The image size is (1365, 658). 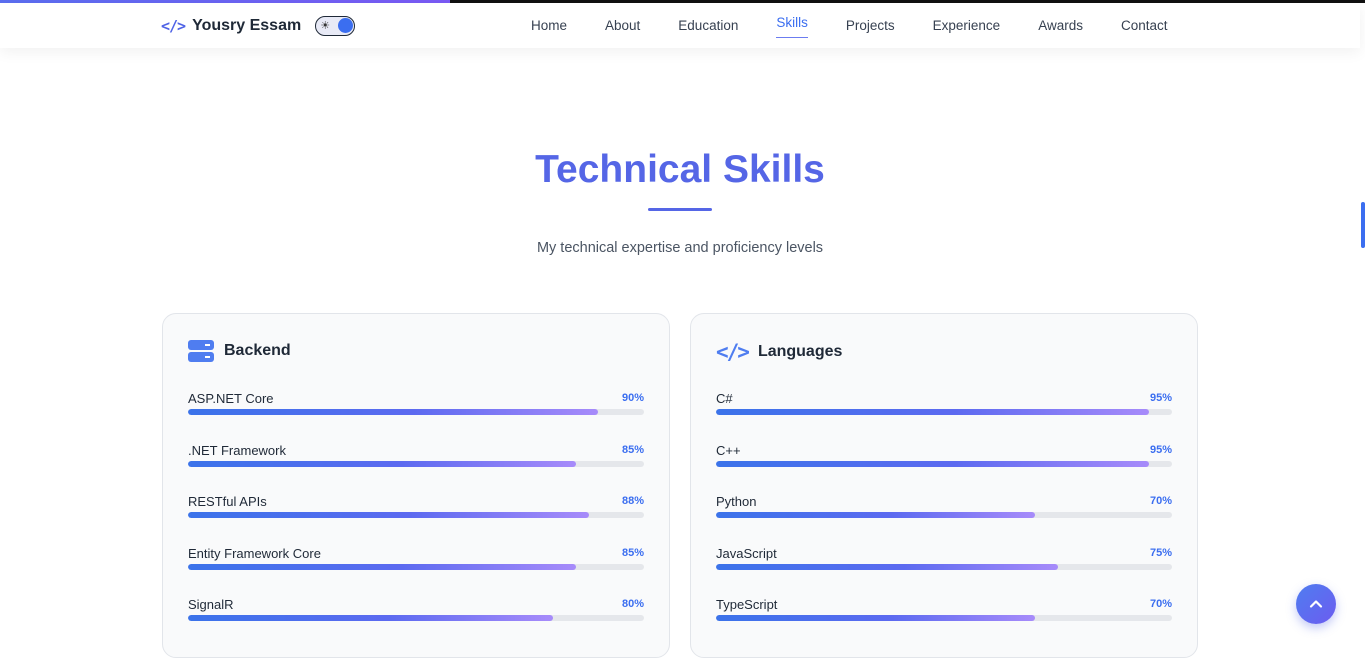 I want to click on skill-name: RESTful APIs, so click(x=227, y=501).